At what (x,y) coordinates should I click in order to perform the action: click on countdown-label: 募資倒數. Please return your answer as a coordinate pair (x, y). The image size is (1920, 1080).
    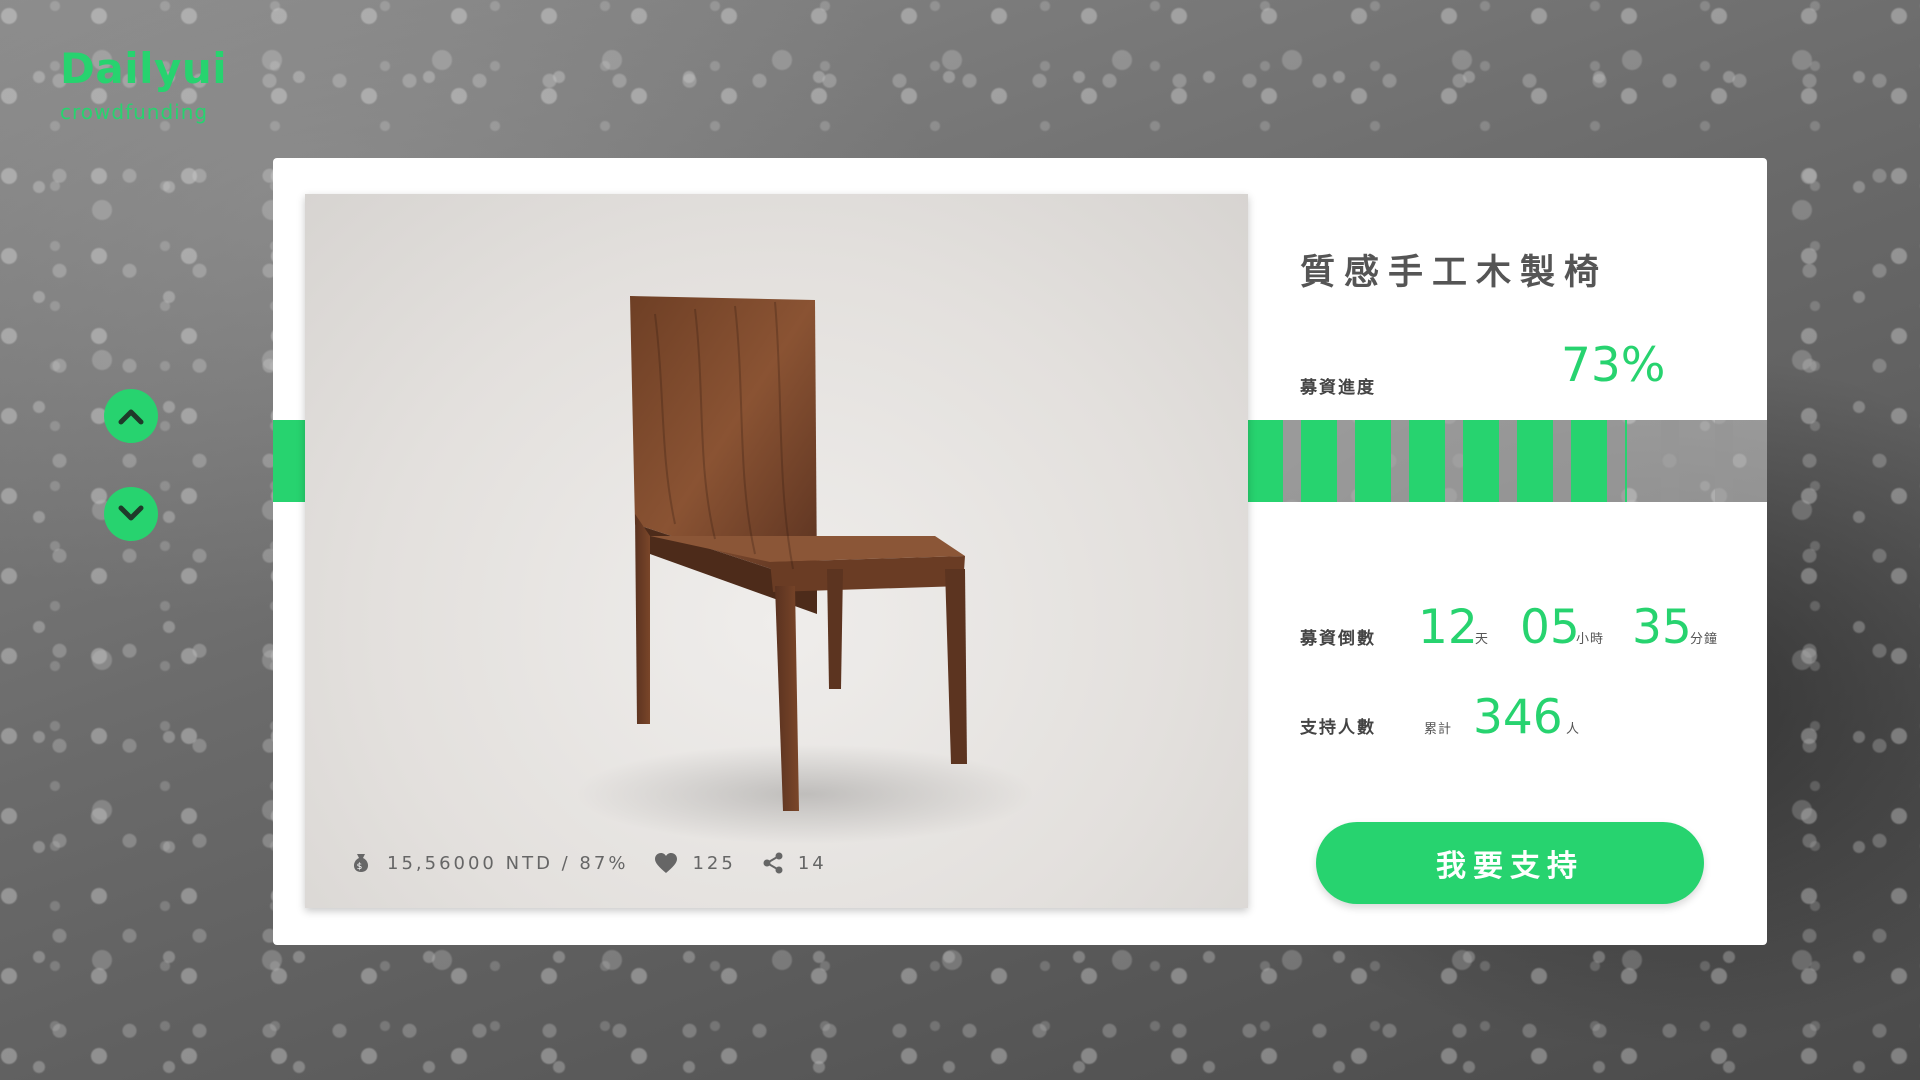
    Looking at the image, I should click on (1338, 639).